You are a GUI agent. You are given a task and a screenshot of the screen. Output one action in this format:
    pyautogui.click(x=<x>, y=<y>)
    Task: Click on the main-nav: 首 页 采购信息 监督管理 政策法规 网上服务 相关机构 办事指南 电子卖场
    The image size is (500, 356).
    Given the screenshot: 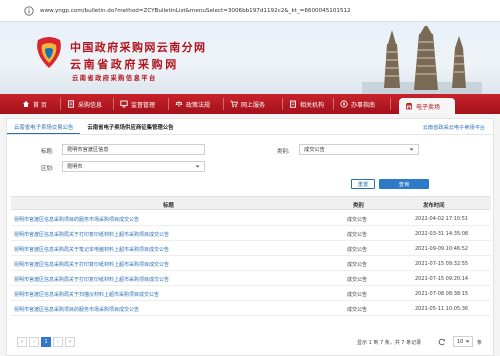 What is the action you would take?
    pyautogui.click(x=250, y=104)
    